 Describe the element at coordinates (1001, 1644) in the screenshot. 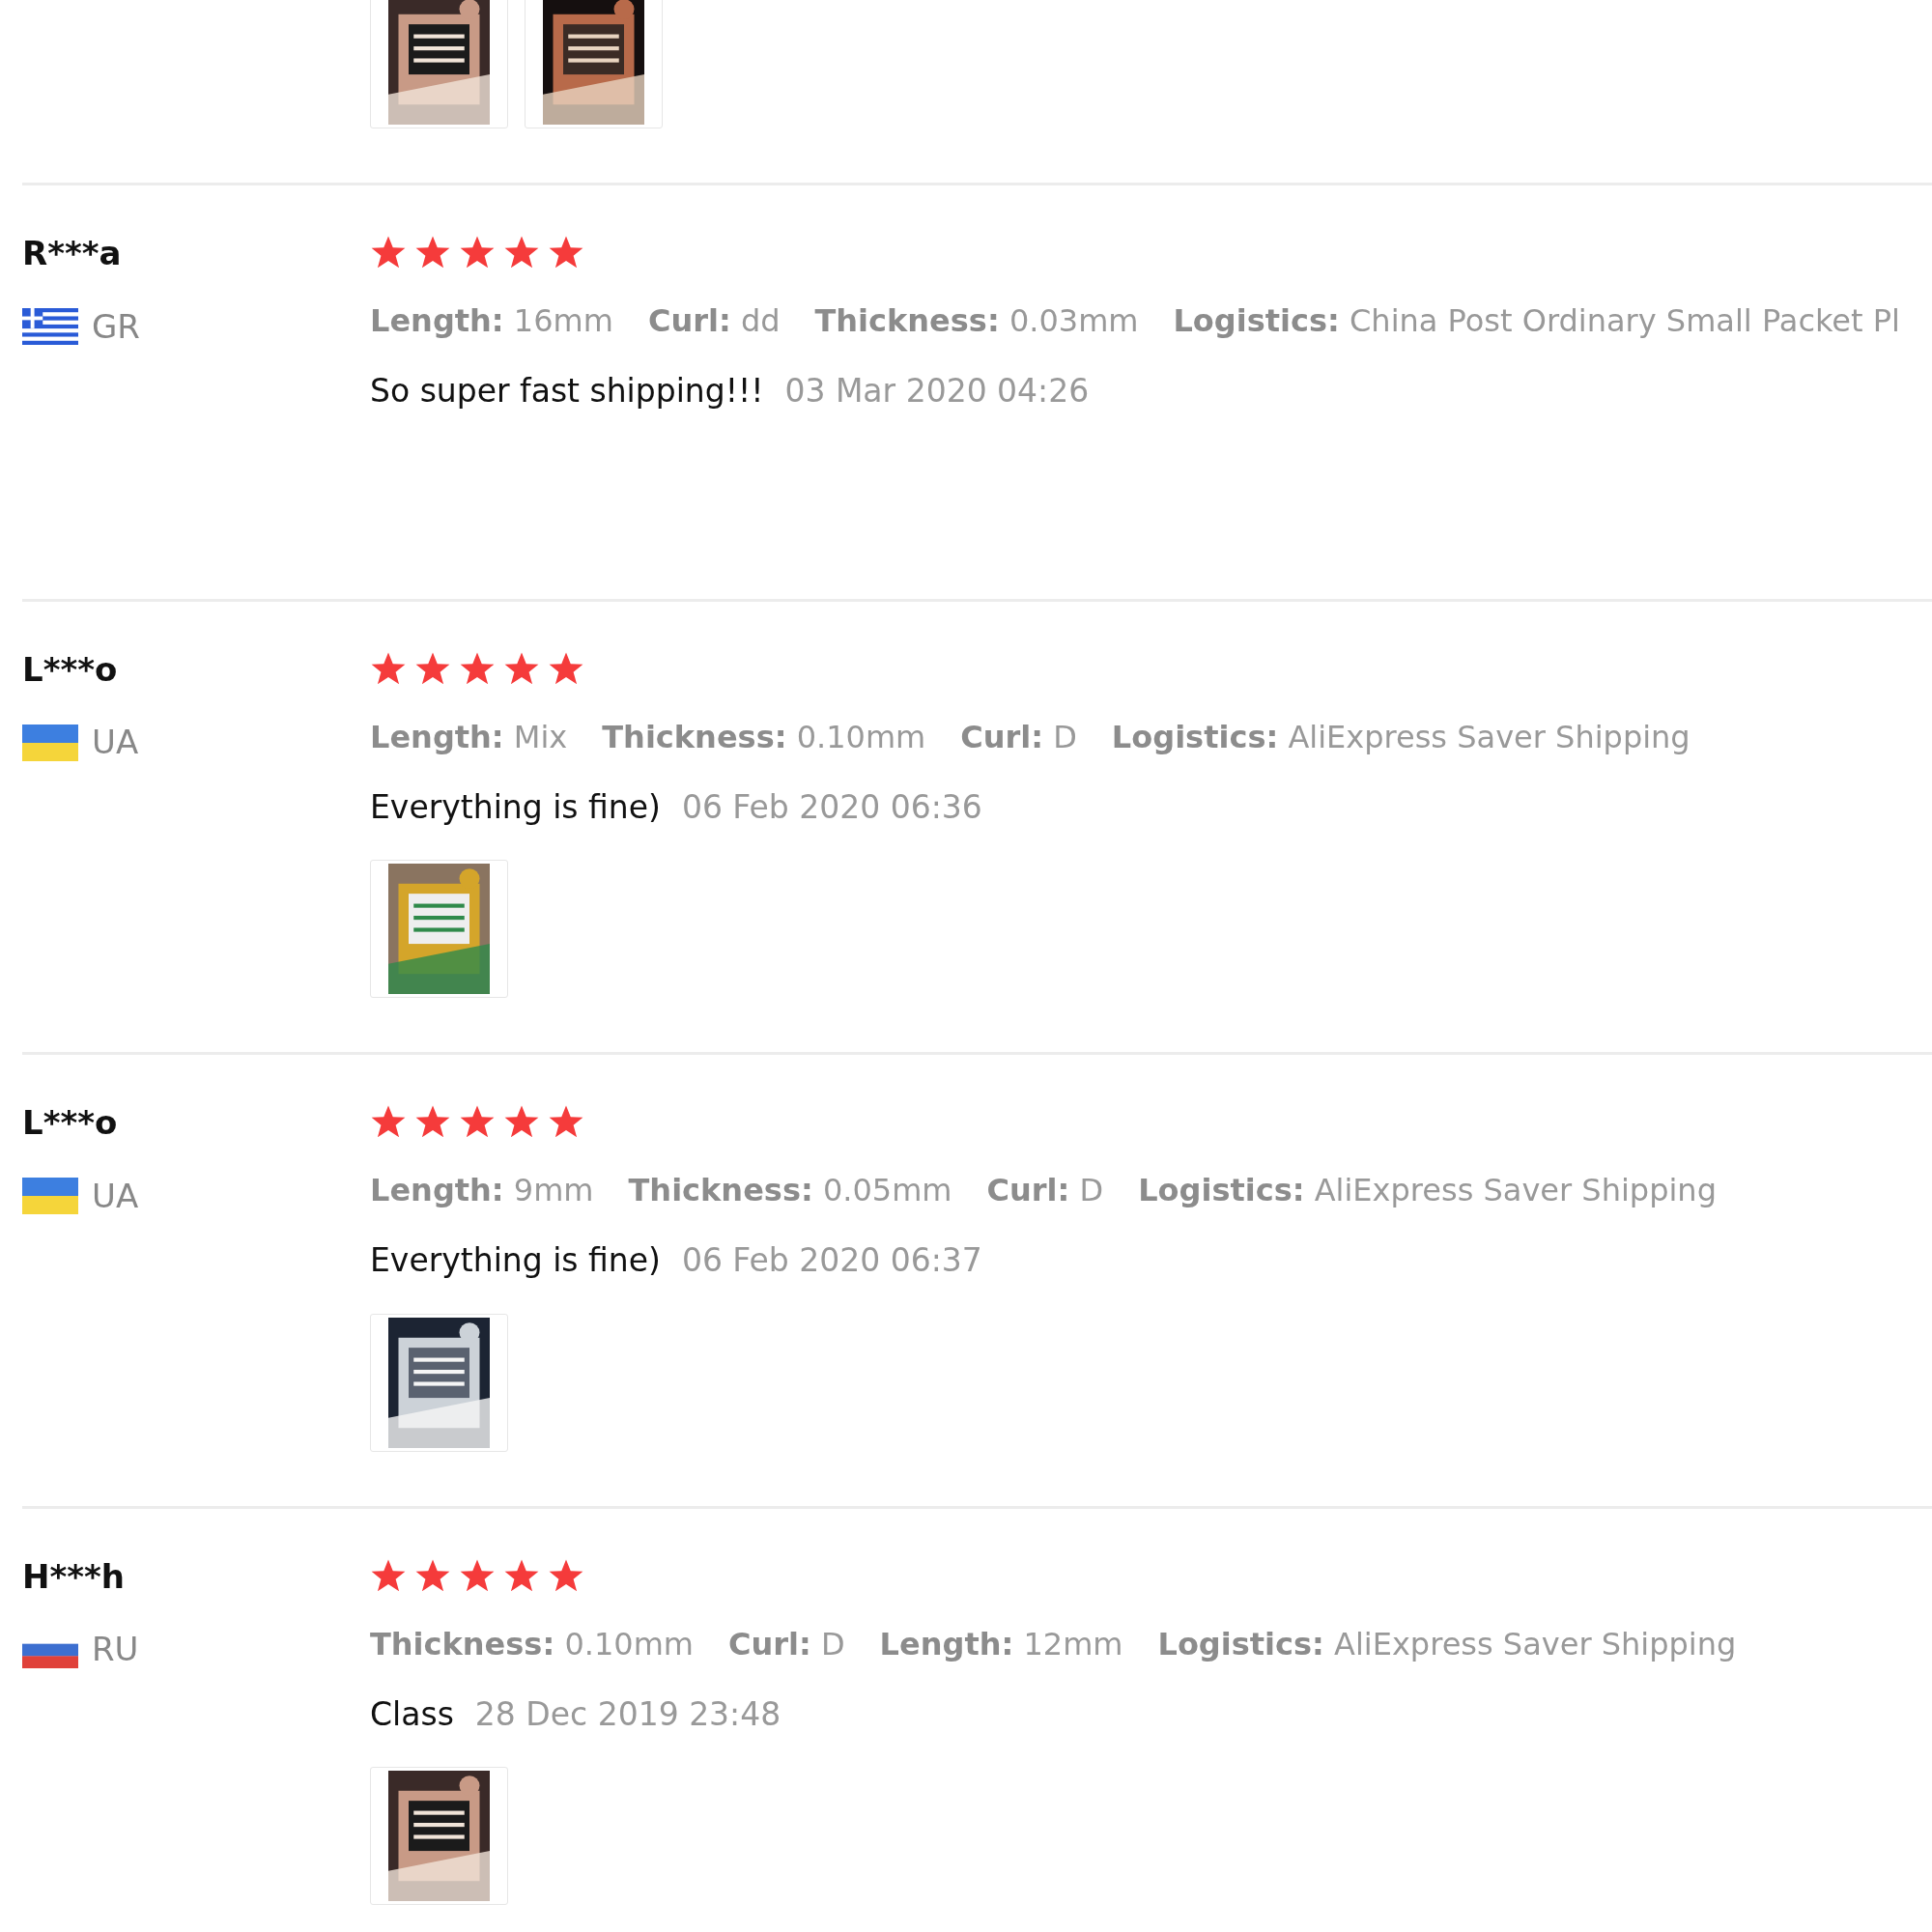

I see `attribute-text: Length: 12mm` at that location.